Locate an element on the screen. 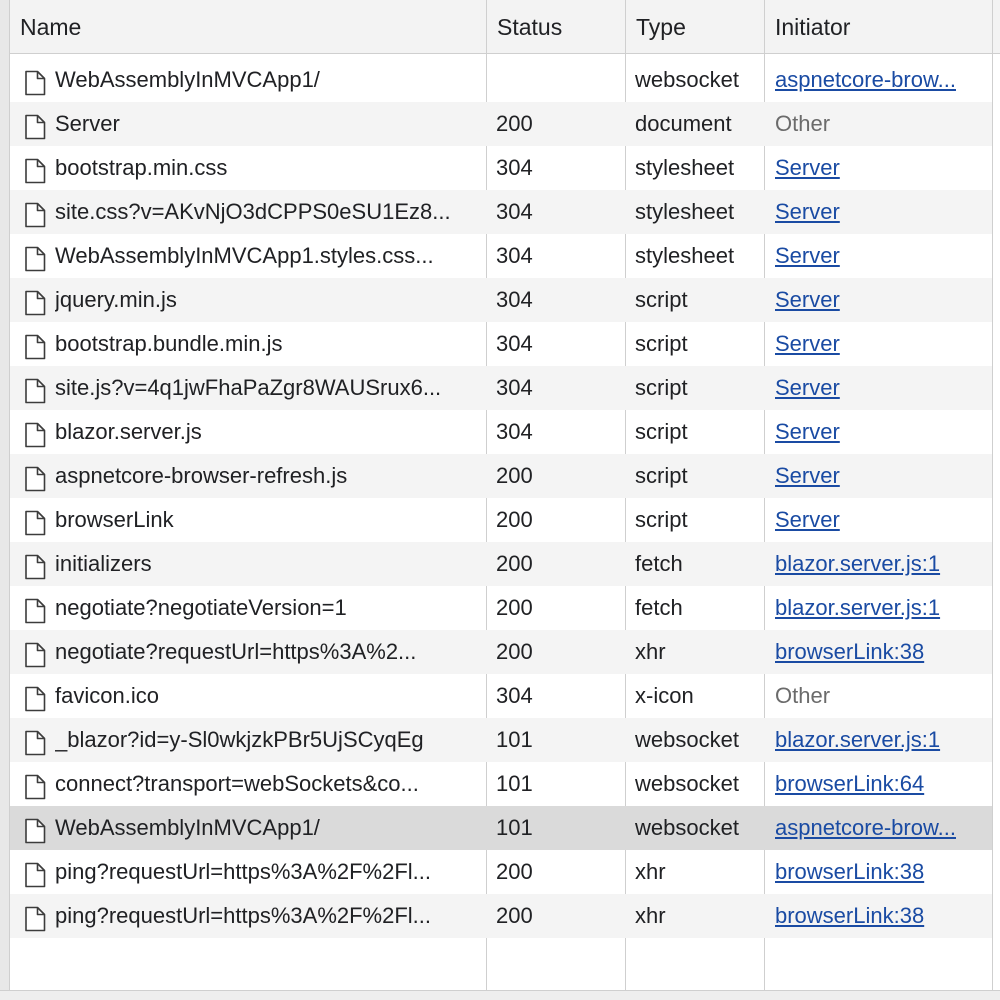  request-name: jquery.min.js is located at coordinates (116, 300).